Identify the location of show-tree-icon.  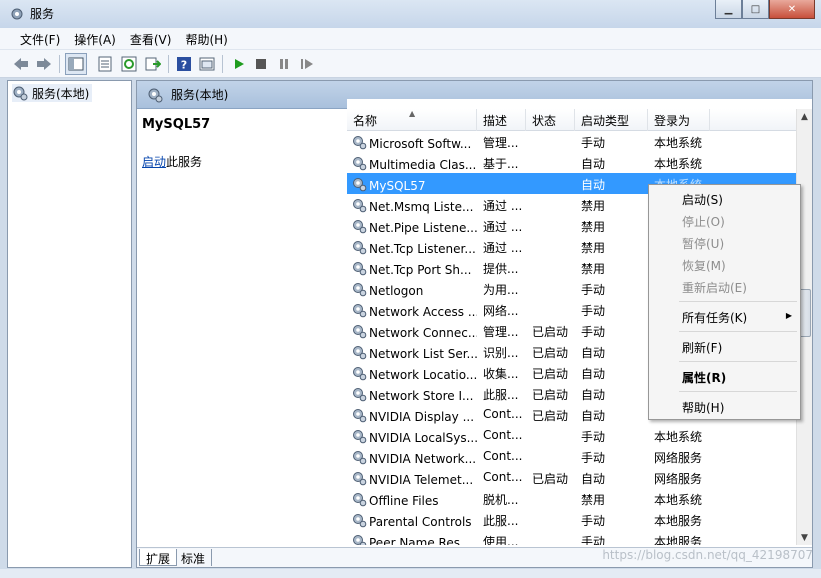
(76, 64).